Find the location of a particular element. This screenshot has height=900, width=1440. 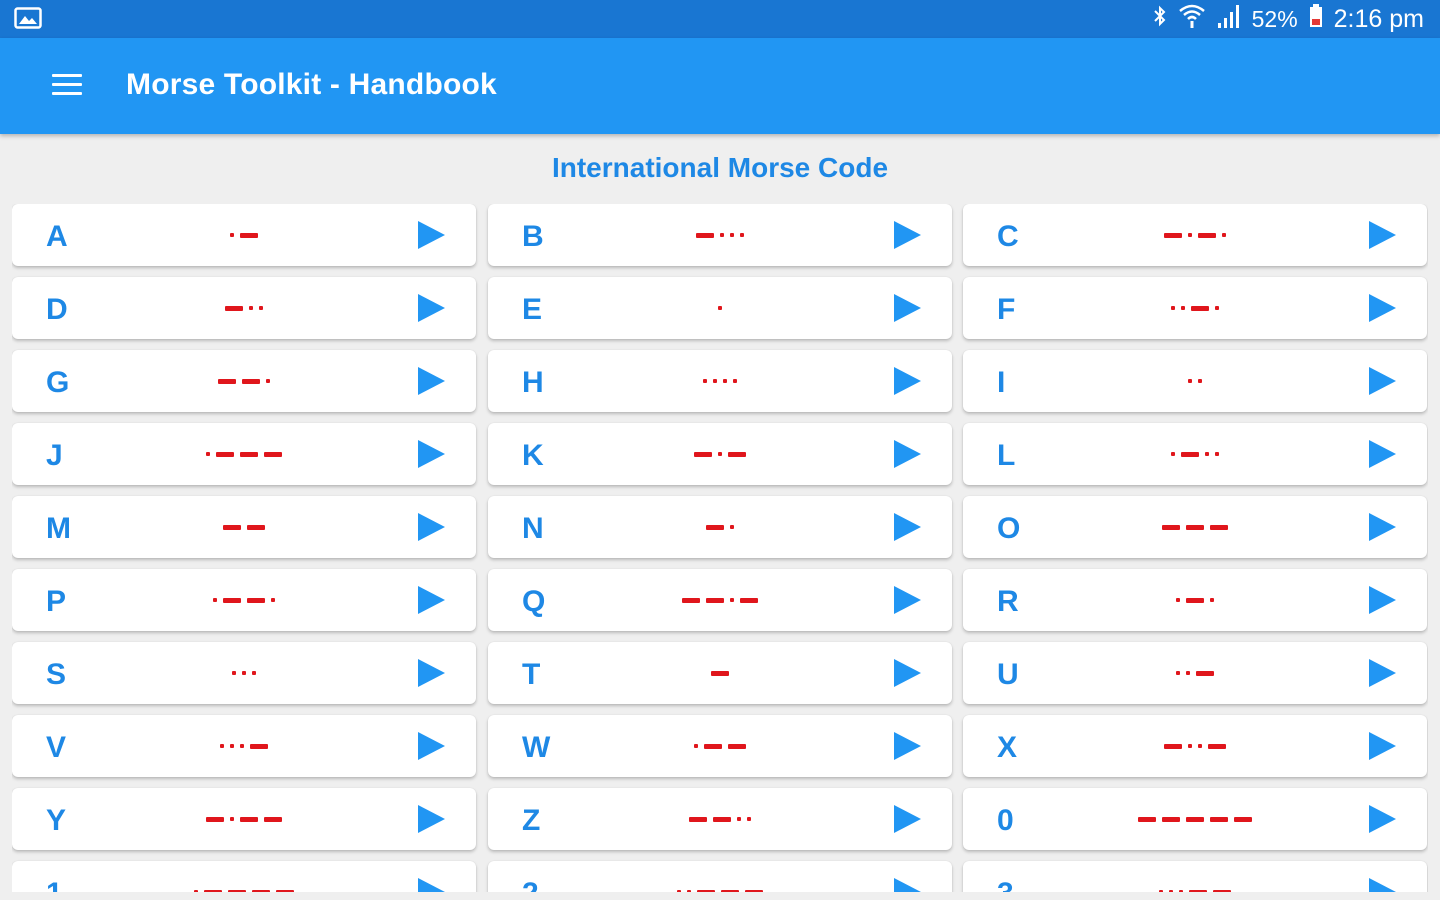

morse-card-b: B is located at coordinates (720, 235).